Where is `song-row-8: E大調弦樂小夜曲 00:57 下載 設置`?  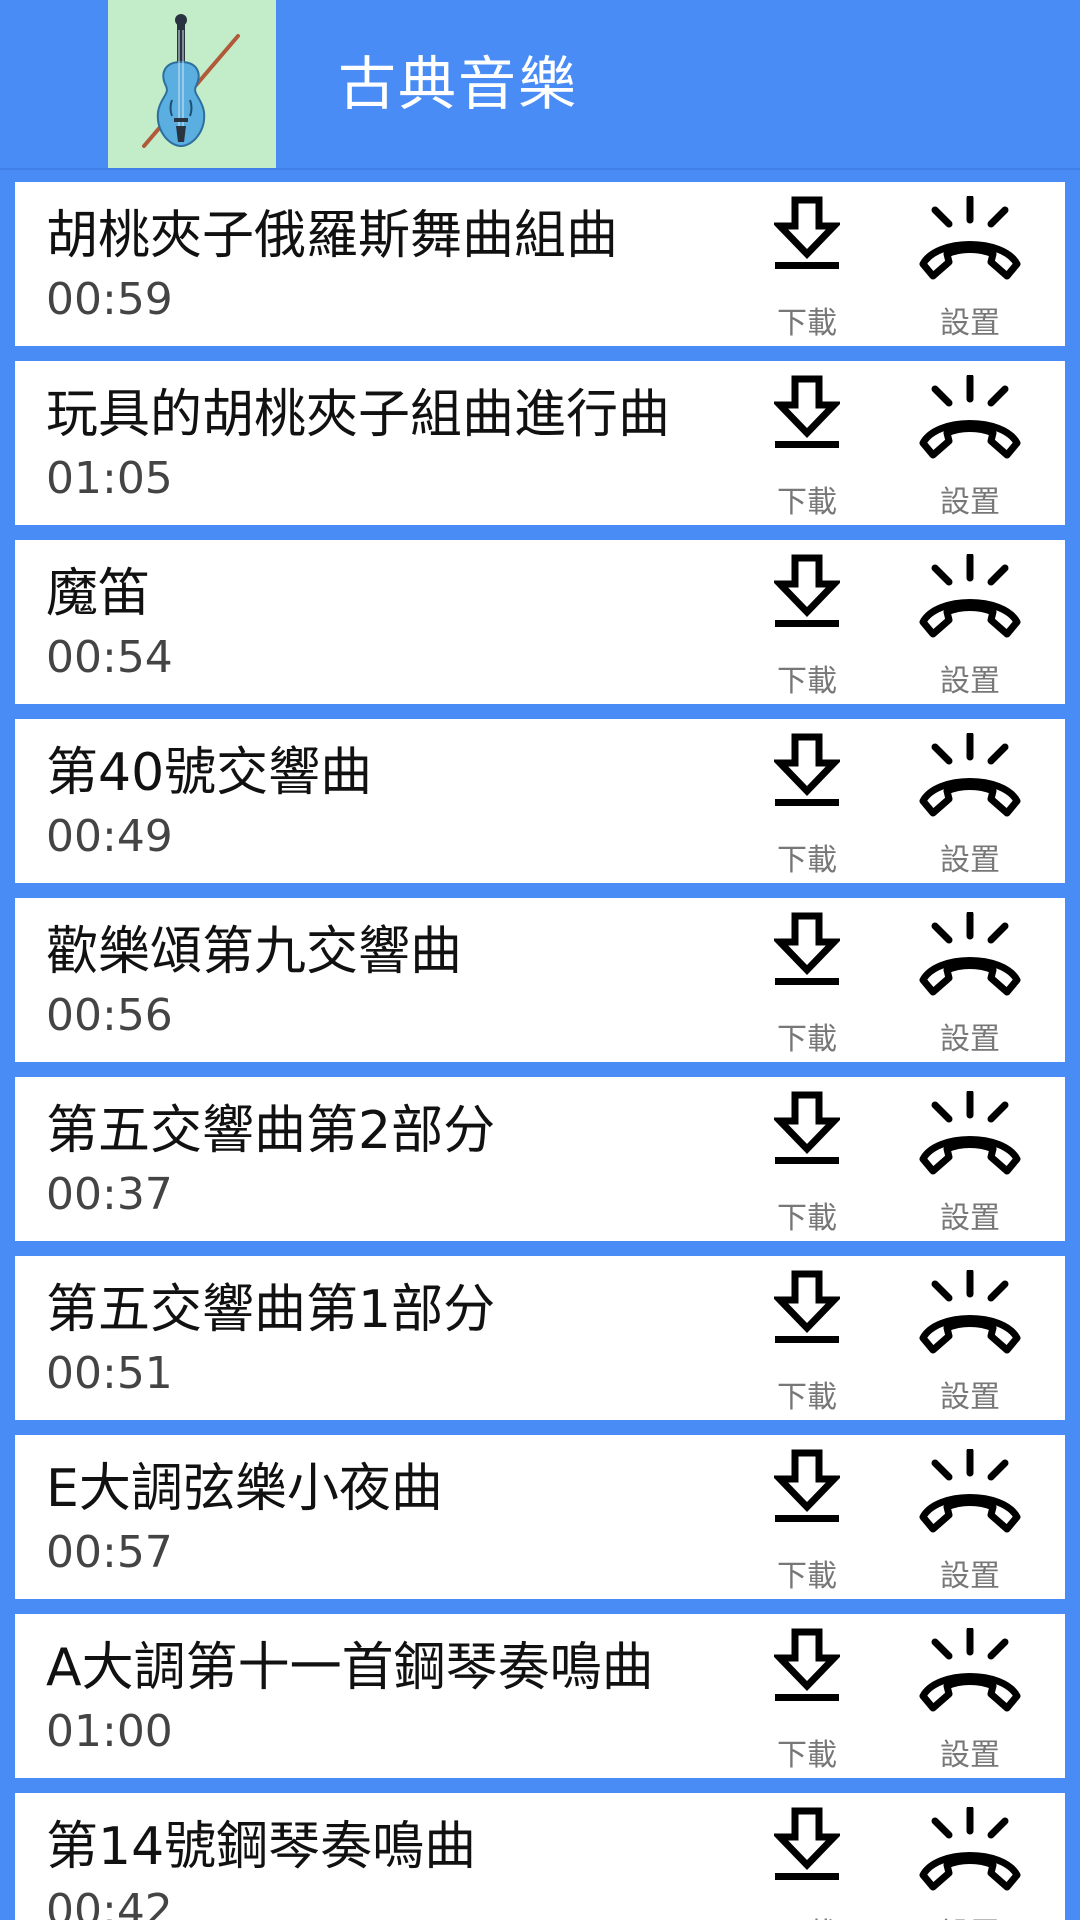
song-row-8: E大調弦樂小夜曲 00:57 下載 設置 is located at coordinates (540, 1517).